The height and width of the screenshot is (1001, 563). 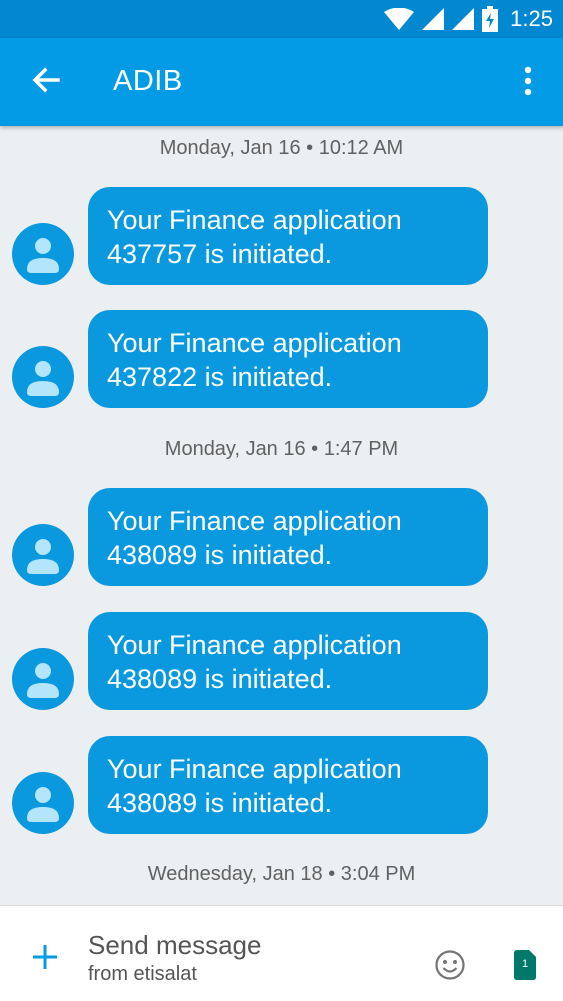 What do you see at coordinates (220, 254) in the screenshot?
I see `message-text-line: 437757 is initiated.` at bounding box center [220, 254].